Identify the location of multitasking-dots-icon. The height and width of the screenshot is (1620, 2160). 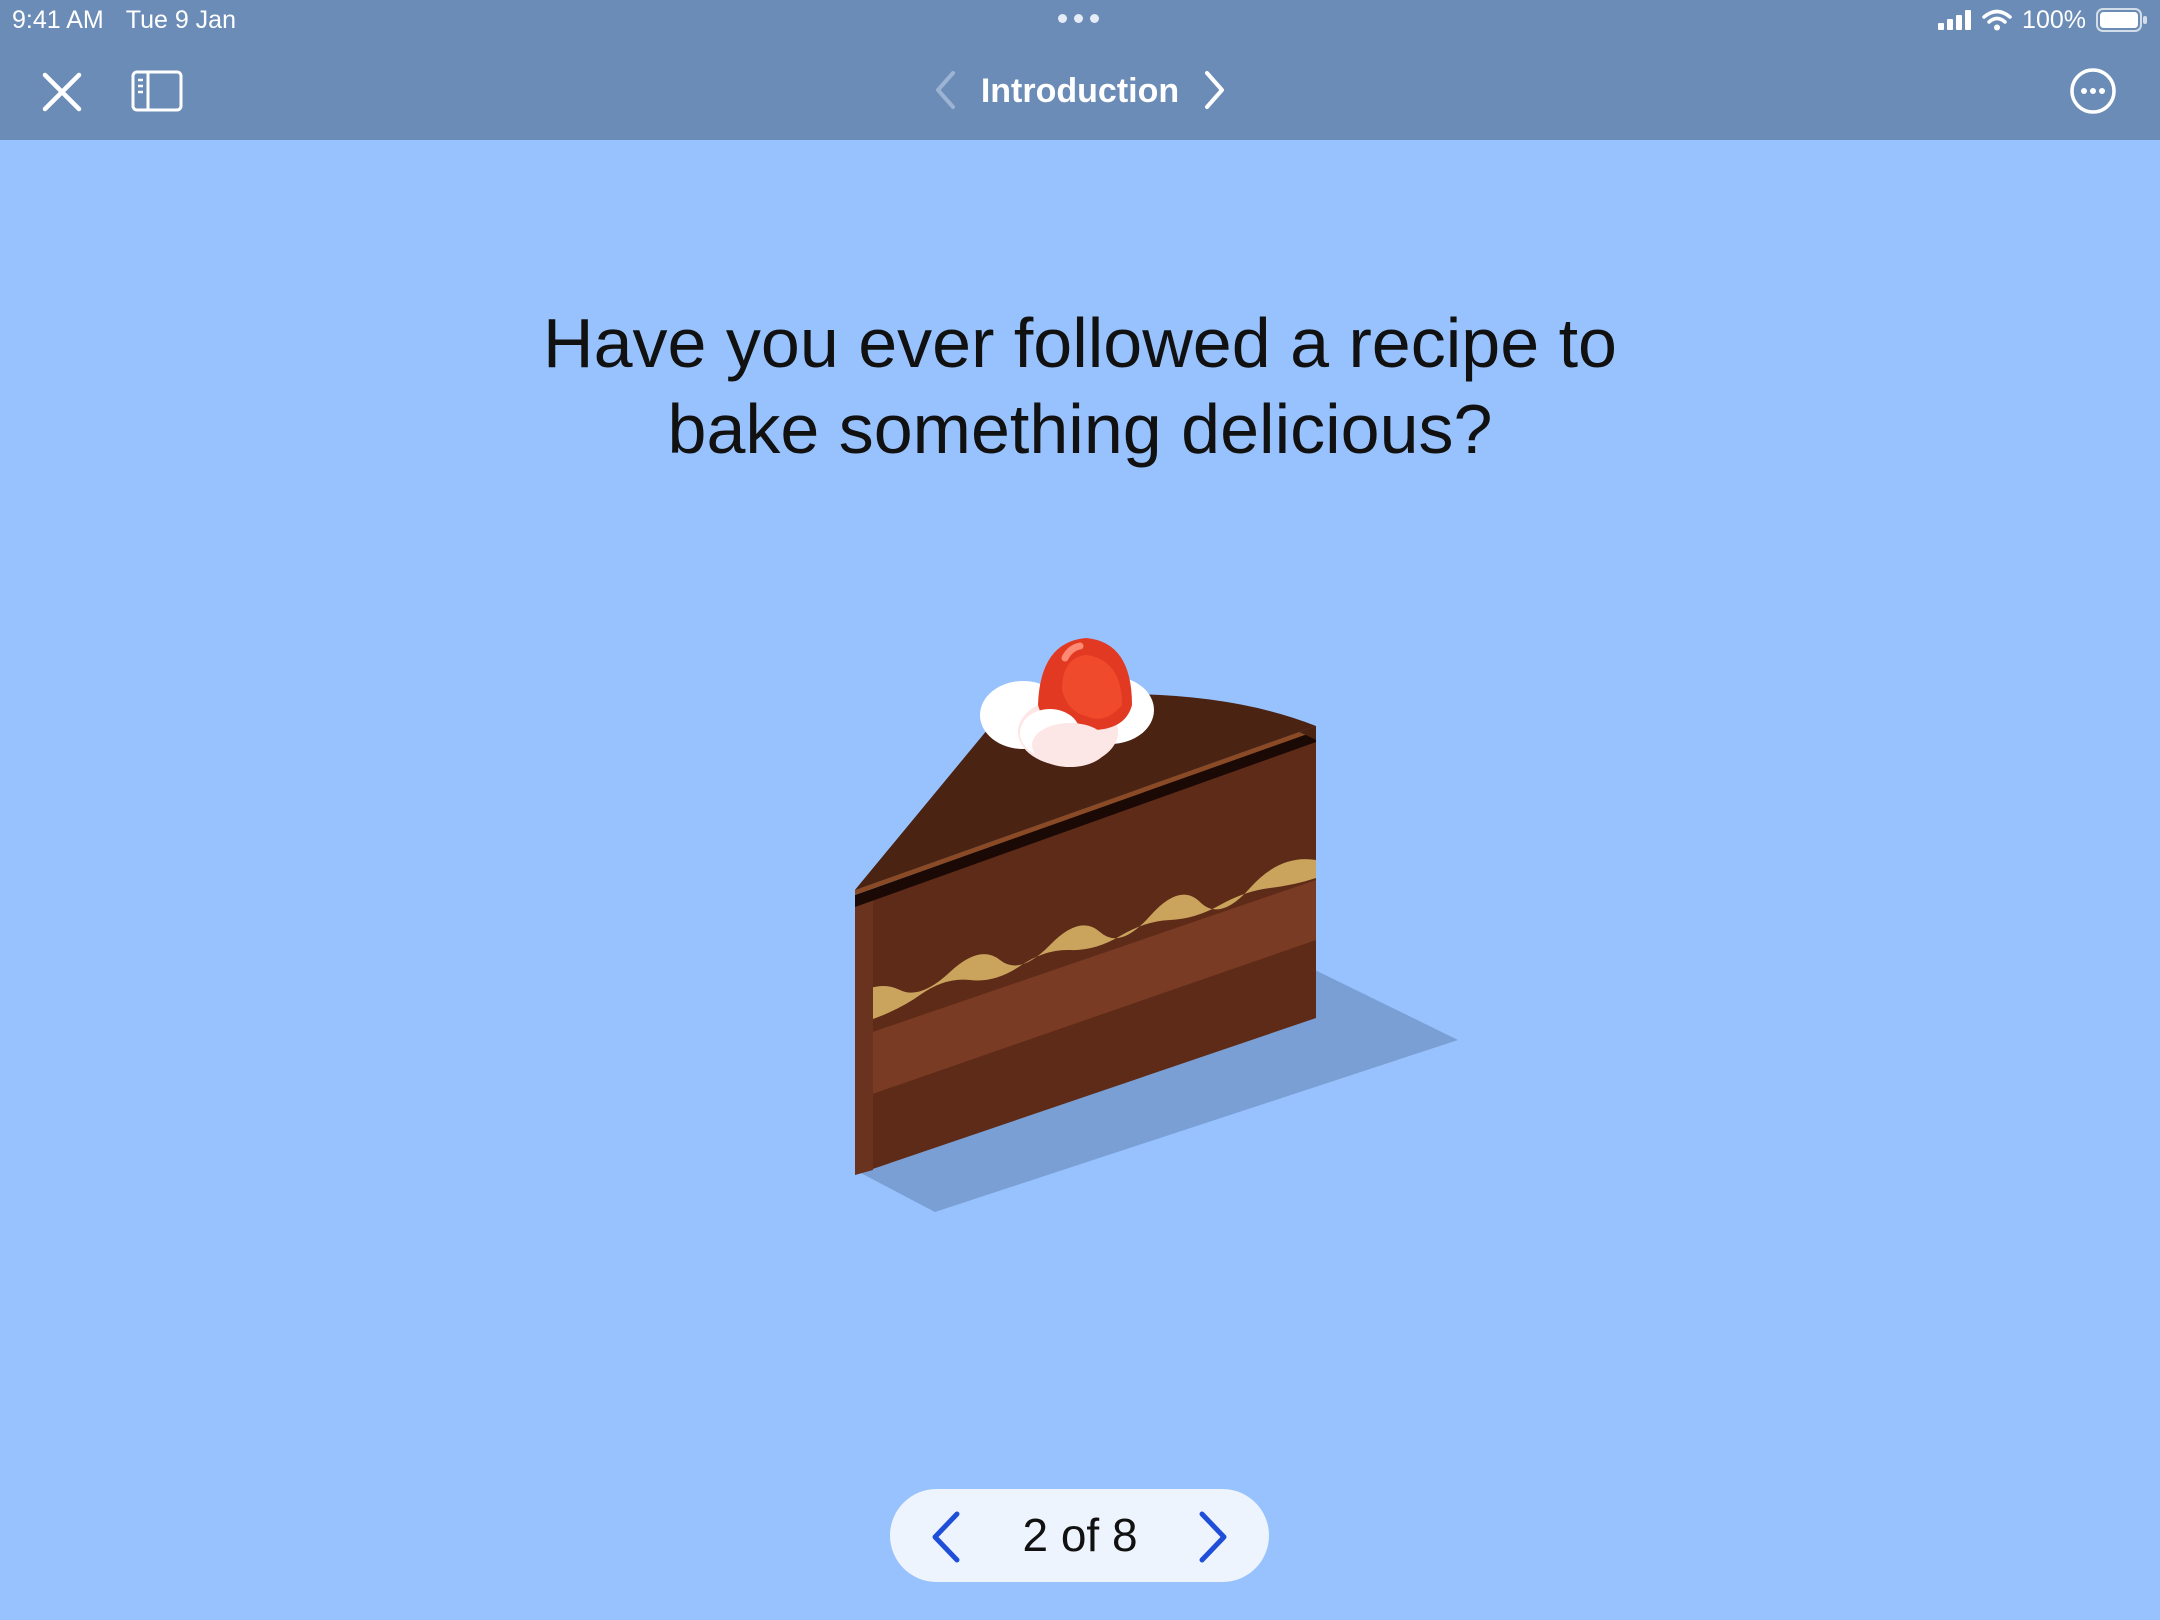
(1078, 18).